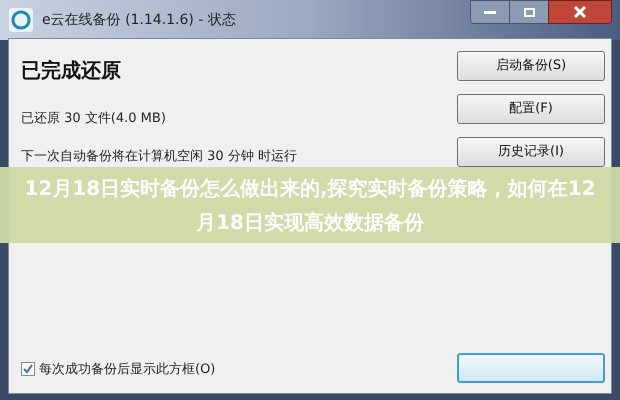 The width and height of the screenshot is (620, 400). I want to click on banner-text: 12月18日实时备份怎么做出来的,探究实时备份策略，如何在12月18日实现高效数据备份, so click(310, 205).